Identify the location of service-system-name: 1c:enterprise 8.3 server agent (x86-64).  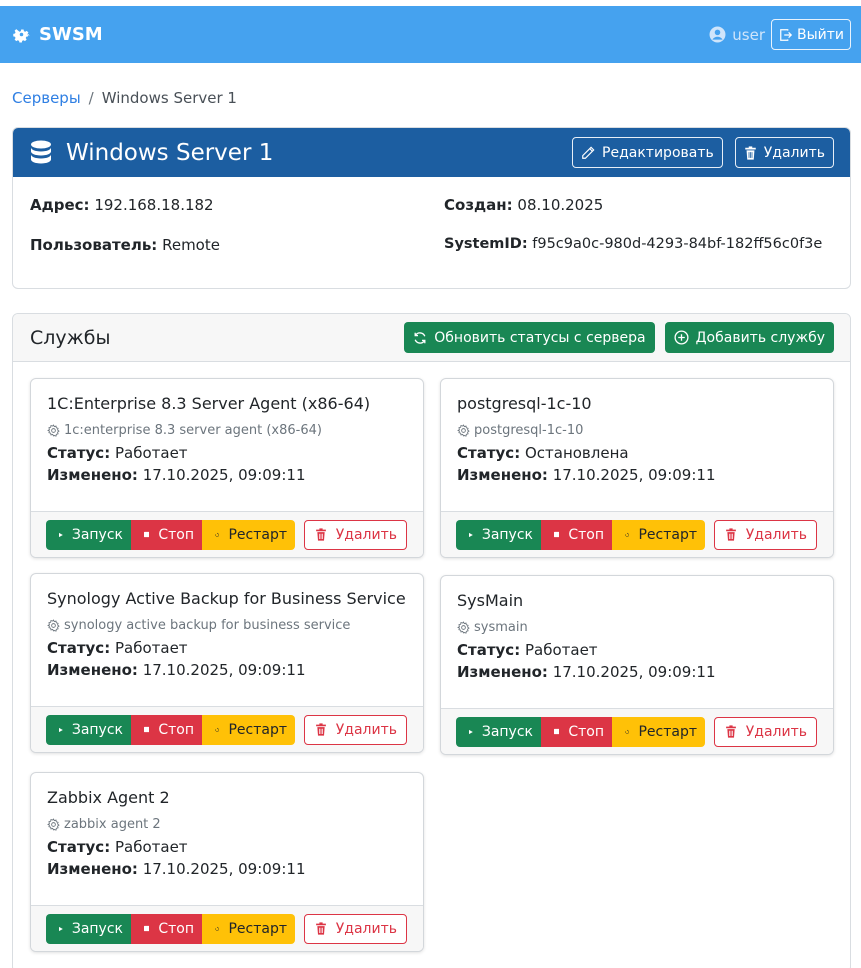
(193, 430).